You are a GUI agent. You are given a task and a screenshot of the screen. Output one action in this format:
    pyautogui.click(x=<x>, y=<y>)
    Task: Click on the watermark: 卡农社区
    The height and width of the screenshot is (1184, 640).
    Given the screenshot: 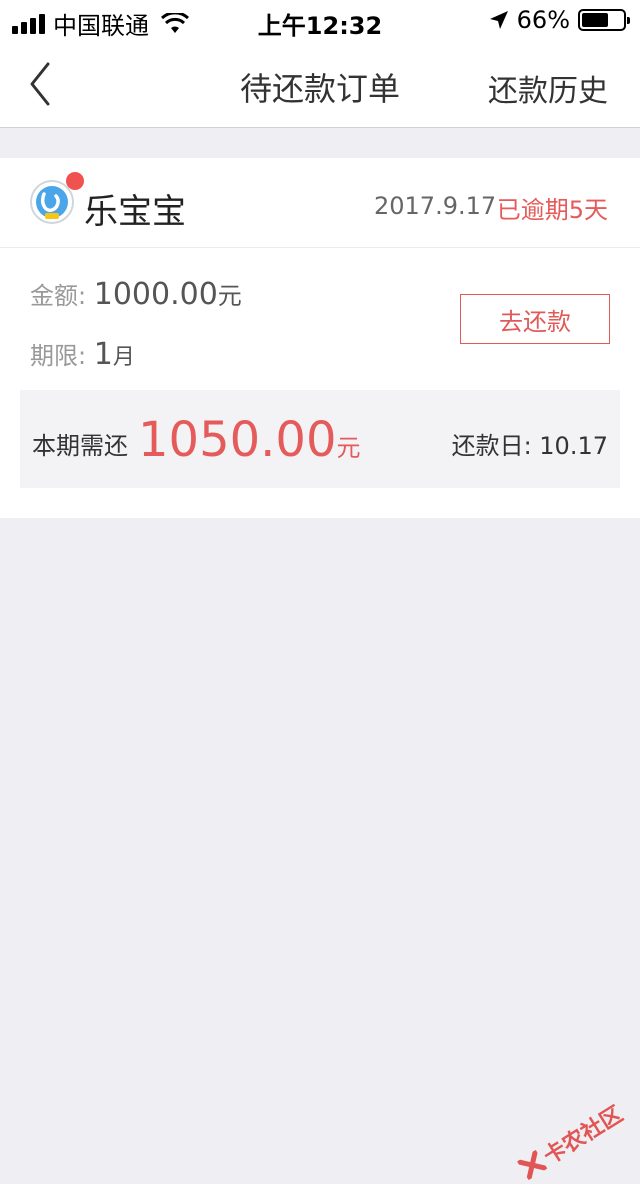 What is the action you would take?
    pyautogui.click(x=571, y=1140)
    